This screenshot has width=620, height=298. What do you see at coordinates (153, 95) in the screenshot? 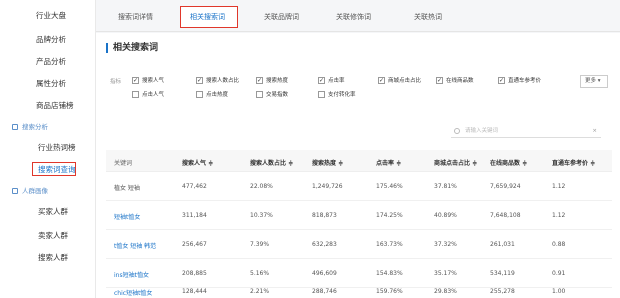
I see `checkbox-label: 点击人气` at bounding box center [153, 95].